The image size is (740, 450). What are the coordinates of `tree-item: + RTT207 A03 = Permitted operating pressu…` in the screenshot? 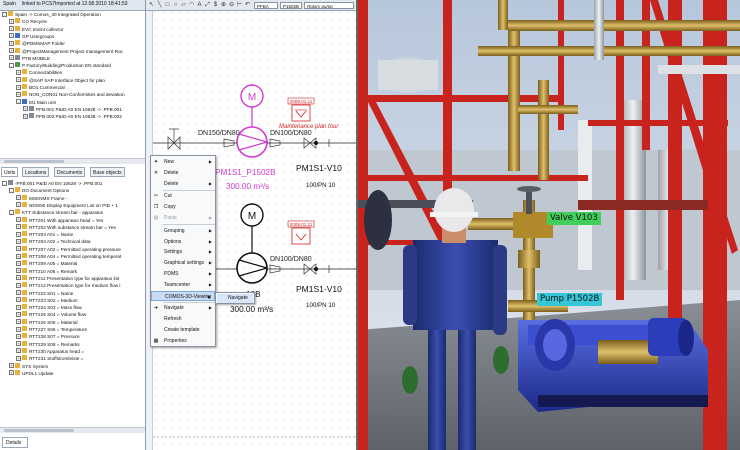 It's located at (68, 249).